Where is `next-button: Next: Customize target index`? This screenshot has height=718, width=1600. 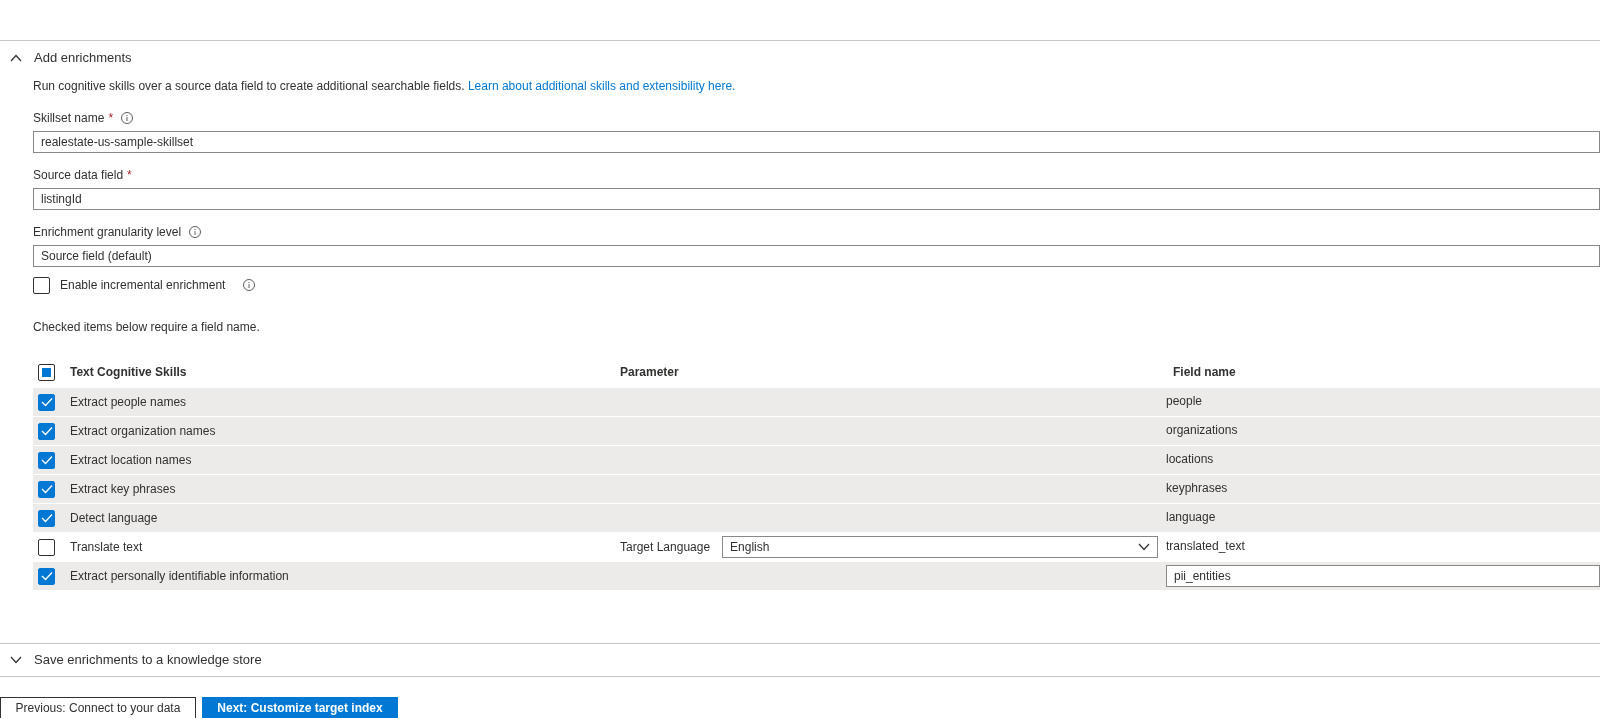 next-button: Next: Customize target index is located at coordinates (300, 707).